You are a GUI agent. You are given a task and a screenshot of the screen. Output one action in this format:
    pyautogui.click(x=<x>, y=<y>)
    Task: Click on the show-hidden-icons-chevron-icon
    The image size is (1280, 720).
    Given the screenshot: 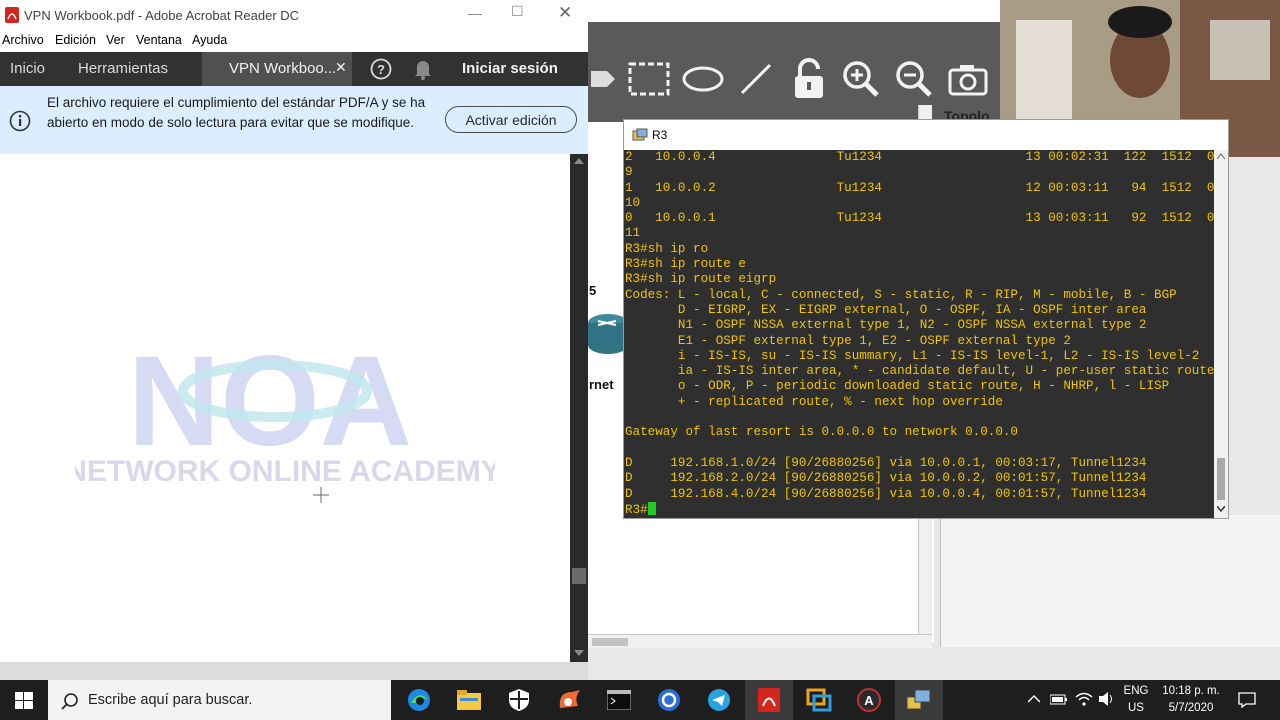 What is the action you would take?
    pyautogui.click(x=1034, y=699)
    